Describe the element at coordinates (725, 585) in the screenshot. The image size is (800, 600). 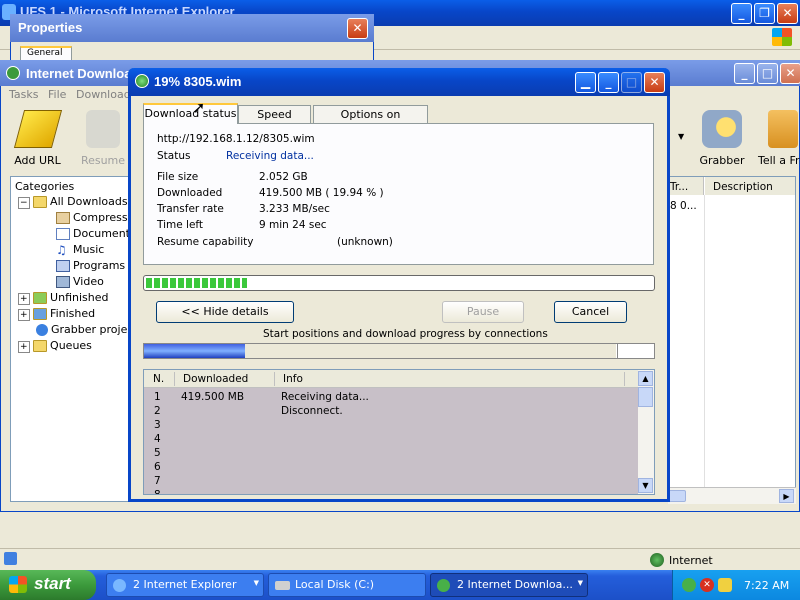
I see `tray-network-icon` at that location.